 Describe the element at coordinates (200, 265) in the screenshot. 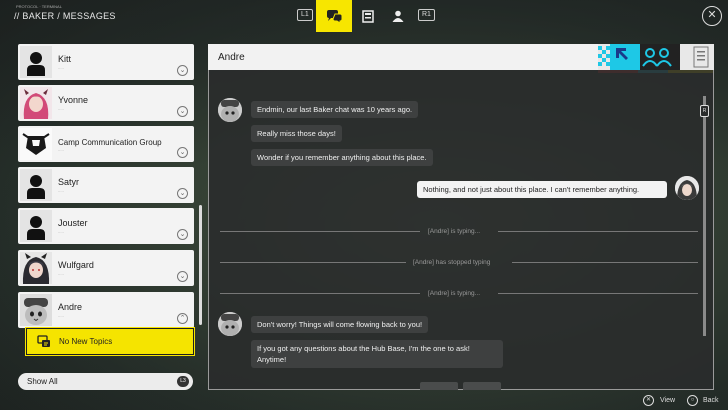

I see `contact-scrollbar` at that location.